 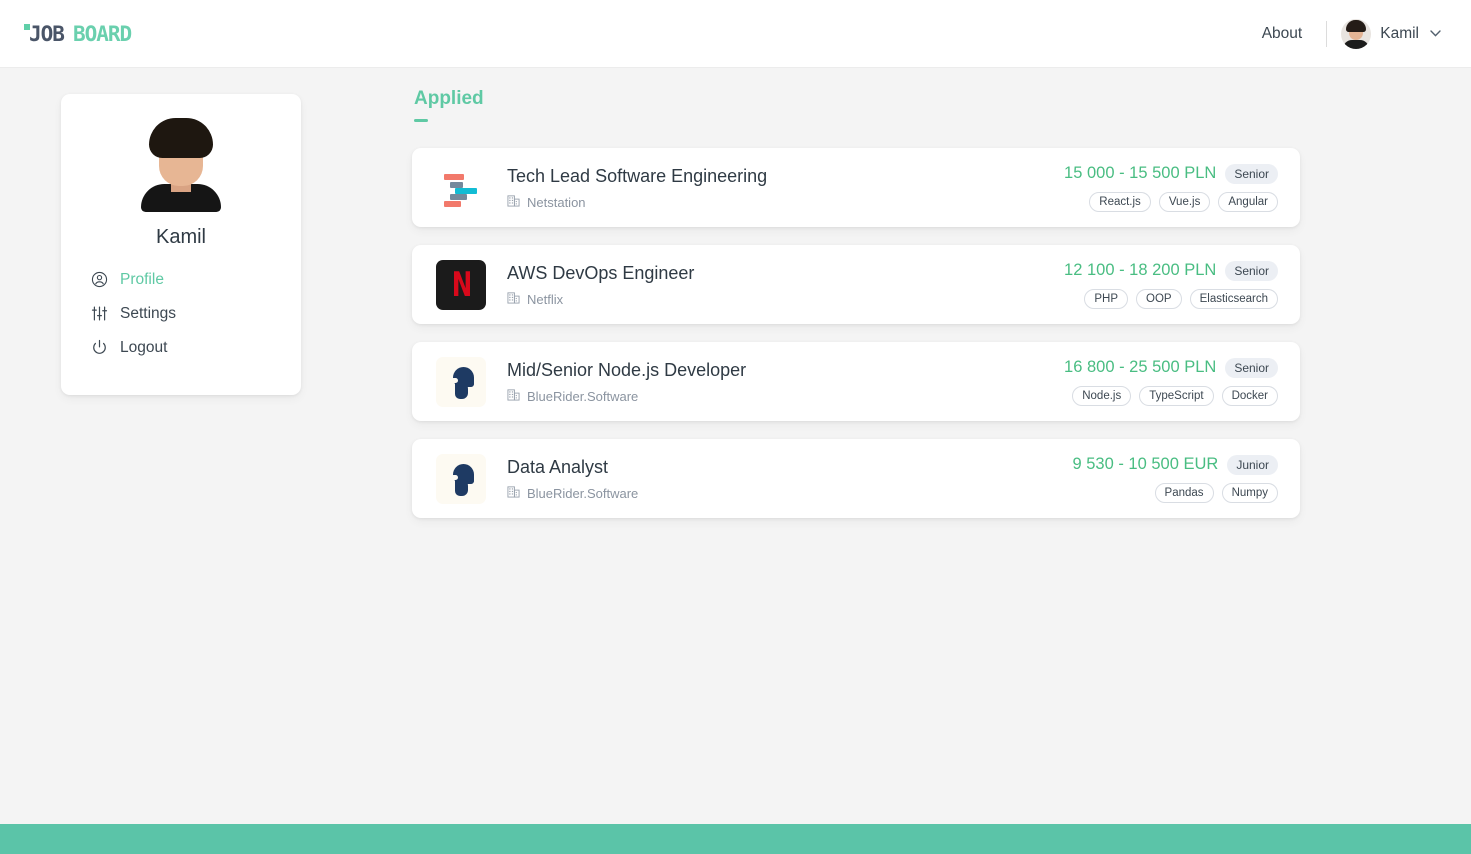 I want to click on job-title: Data Analyst, so click(x=558, y=466).